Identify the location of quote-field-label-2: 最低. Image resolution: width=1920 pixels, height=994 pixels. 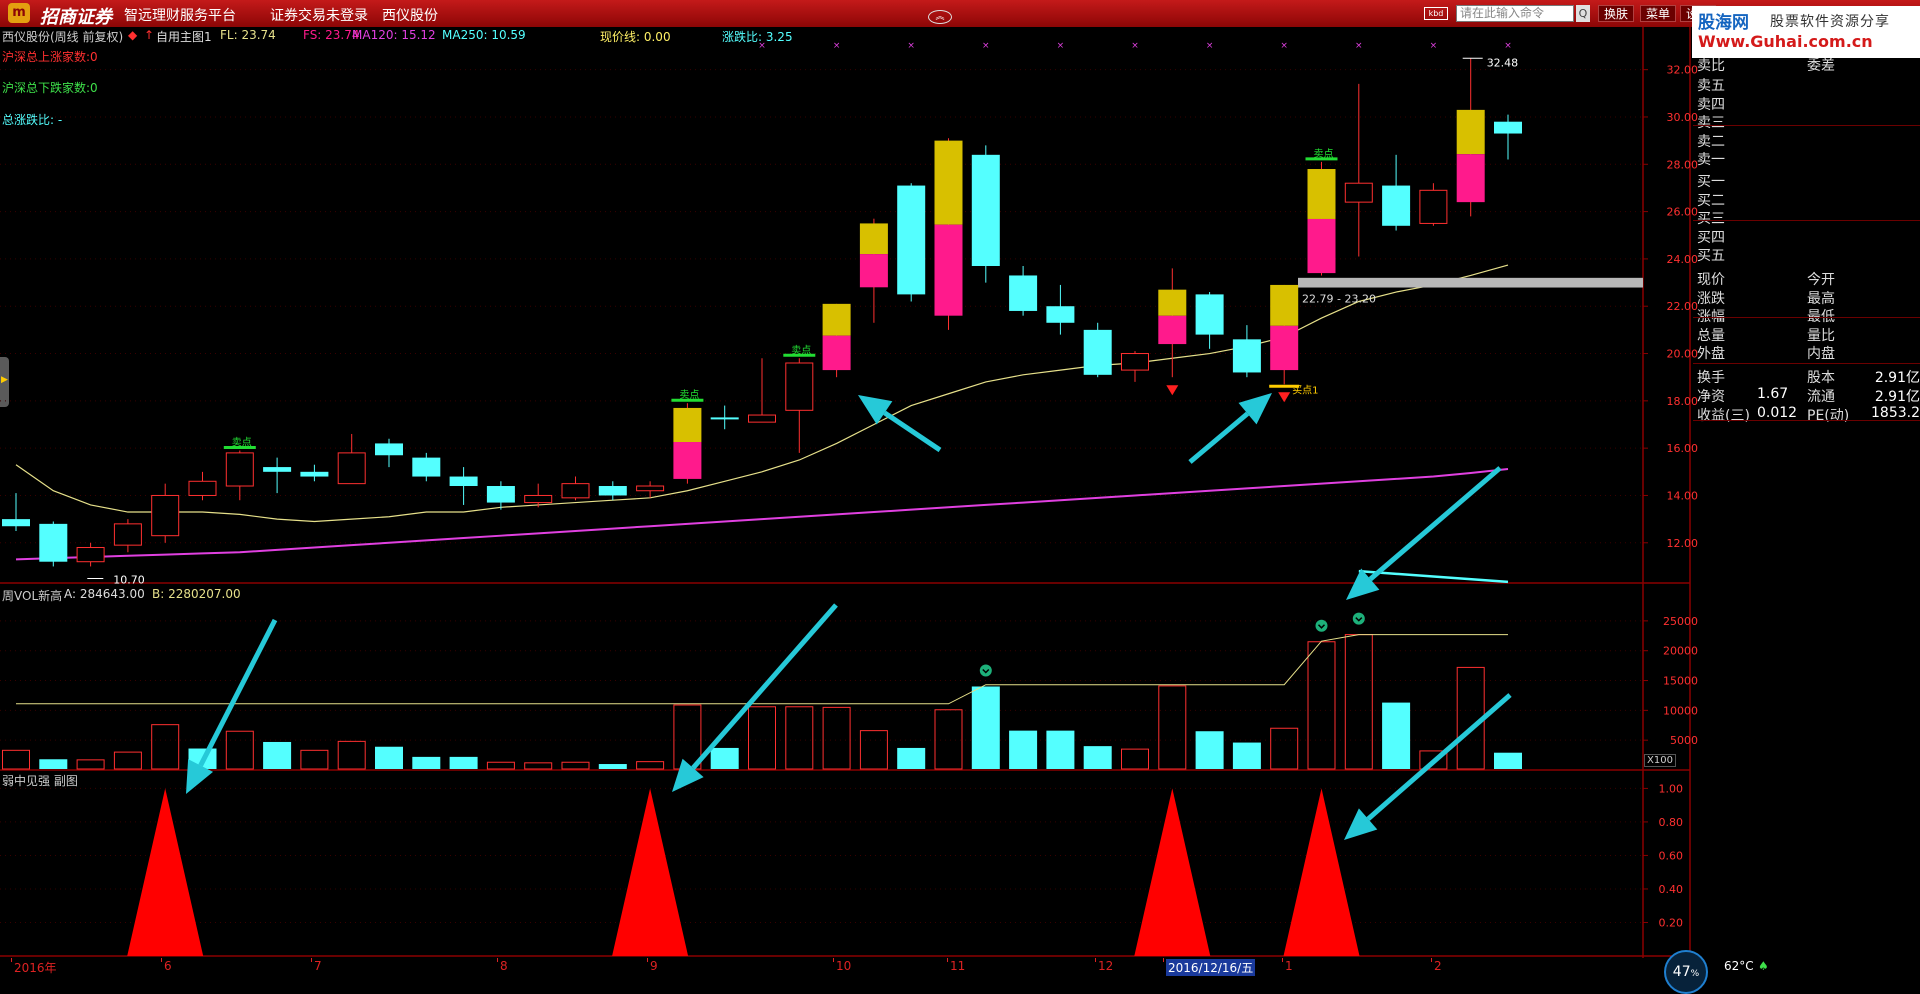
(1821, 317).